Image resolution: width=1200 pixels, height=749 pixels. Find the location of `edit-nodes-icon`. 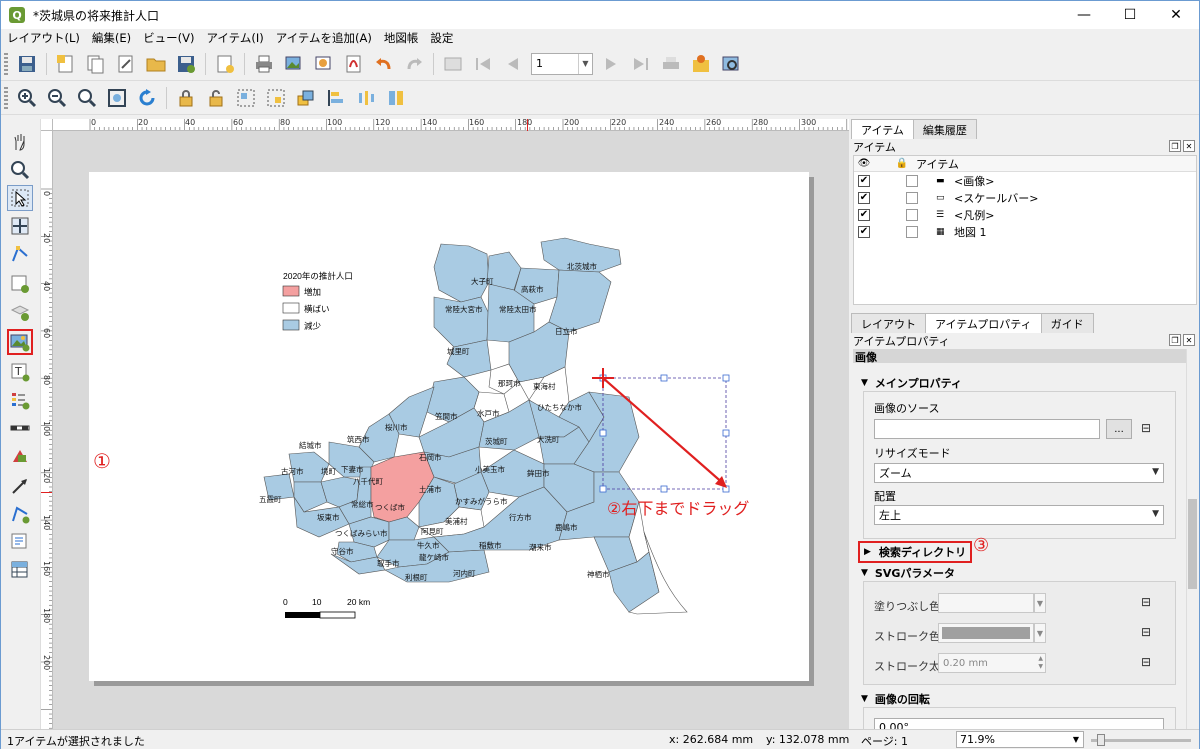

edit-nodes-icon is located at coordinates (20, 254).